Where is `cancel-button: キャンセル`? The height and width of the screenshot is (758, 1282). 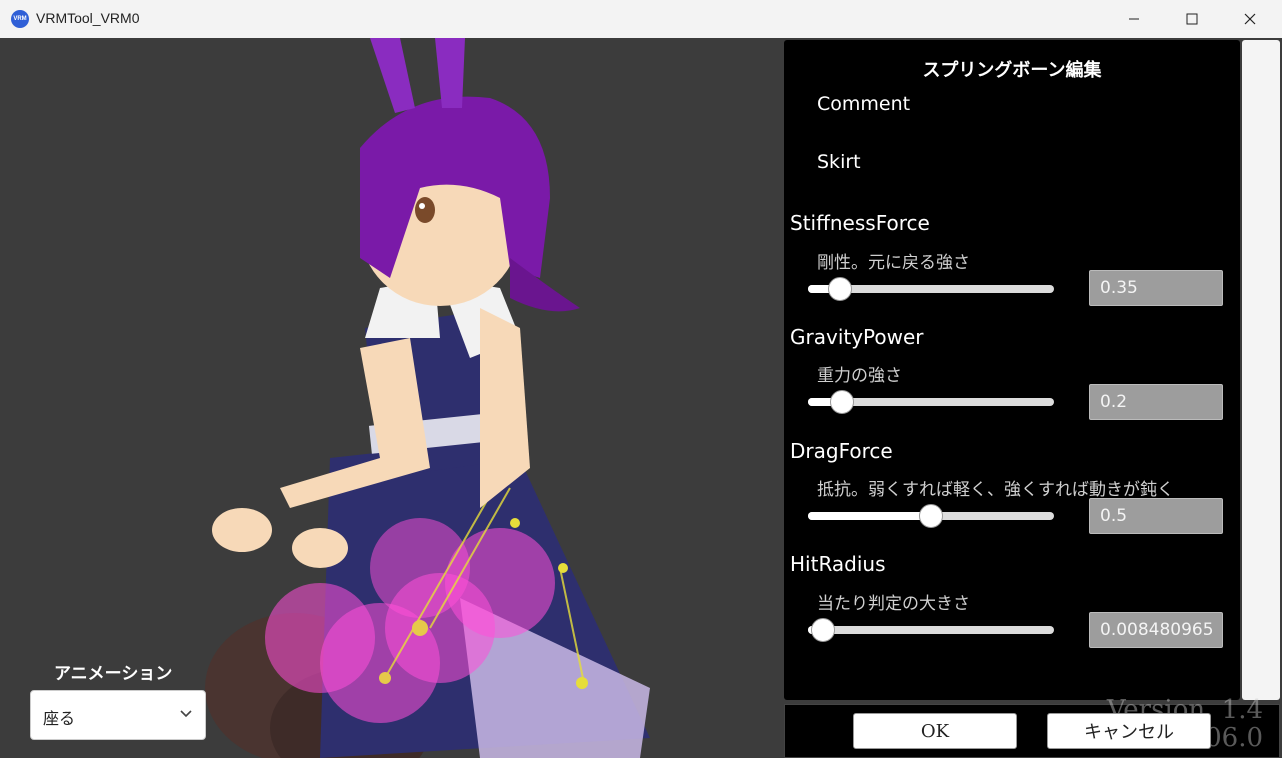 cancel-button: キャンセル is located at coordinates (1129, 731).